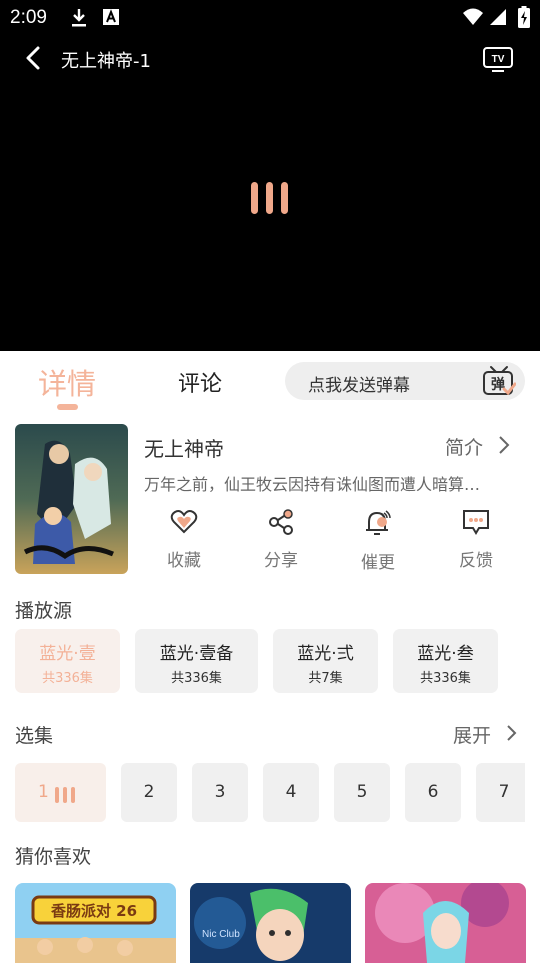 This screenshot has height=963, width=540. I want to click on source-name: 蓝光·壹备, so click(196, 654).